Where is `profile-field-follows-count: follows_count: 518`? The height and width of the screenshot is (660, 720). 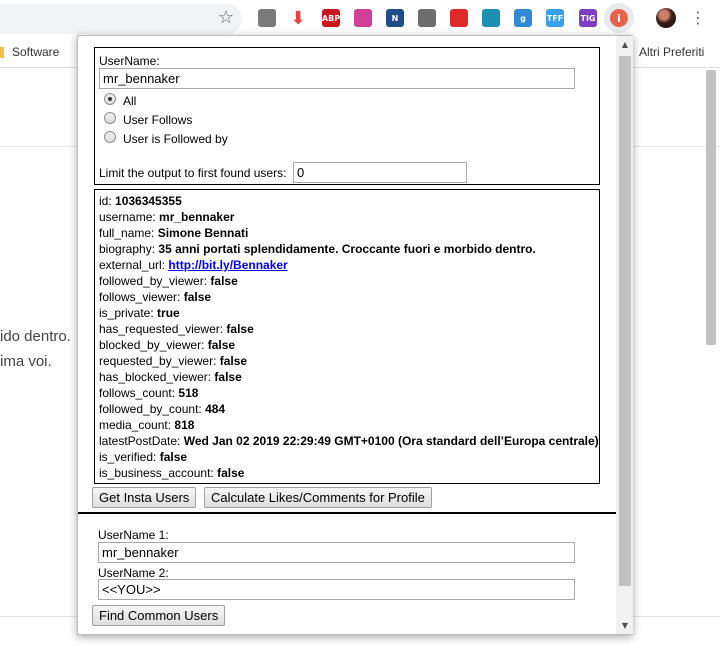 profile-field-follows-count: follows_count: 518 is located at coordinates (149, 393).